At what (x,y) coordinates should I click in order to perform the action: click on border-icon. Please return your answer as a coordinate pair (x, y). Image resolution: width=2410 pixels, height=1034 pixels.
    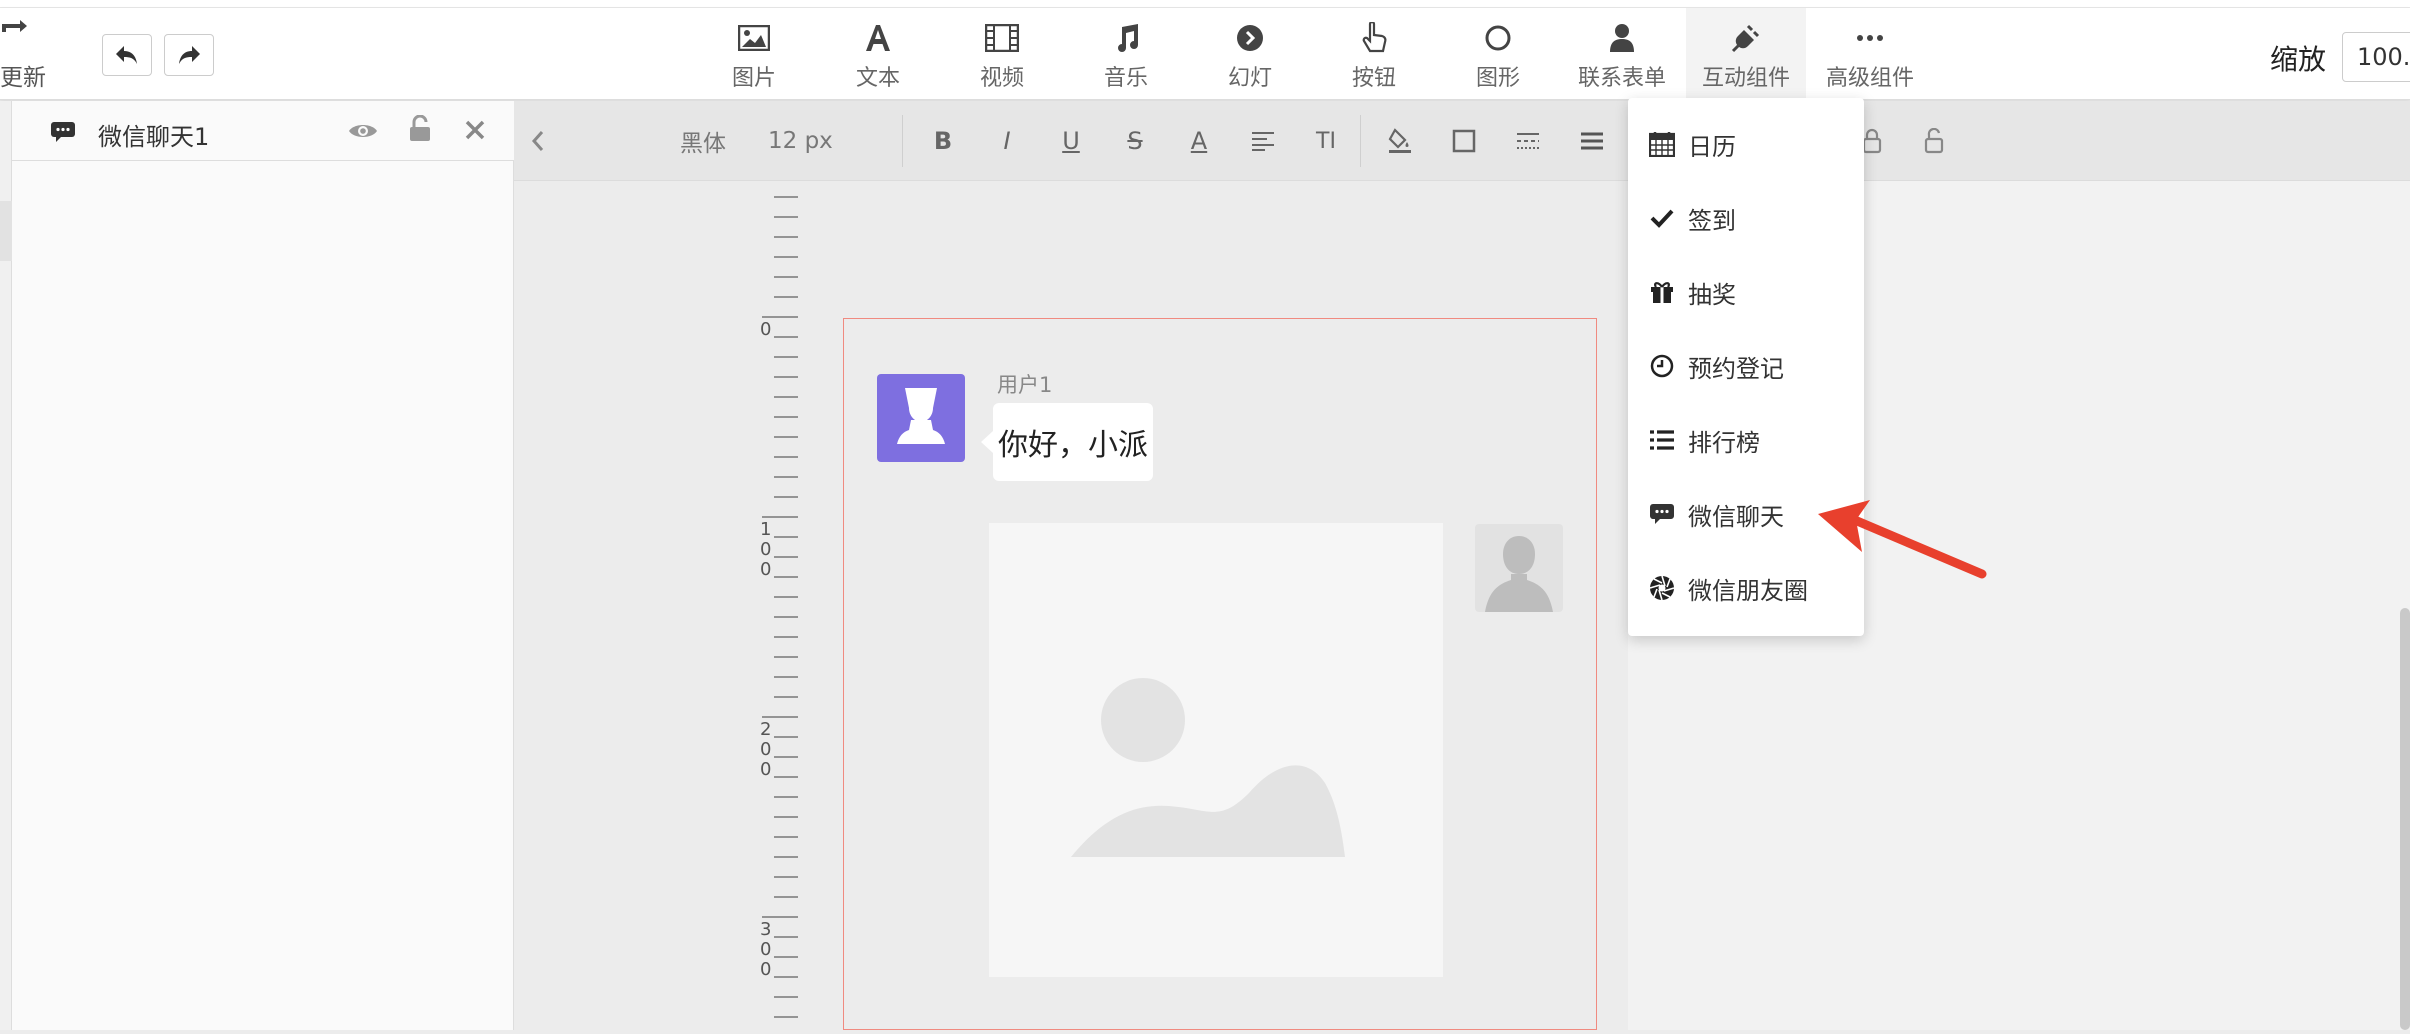
    Looking at the image, I should click on (1464, 141).